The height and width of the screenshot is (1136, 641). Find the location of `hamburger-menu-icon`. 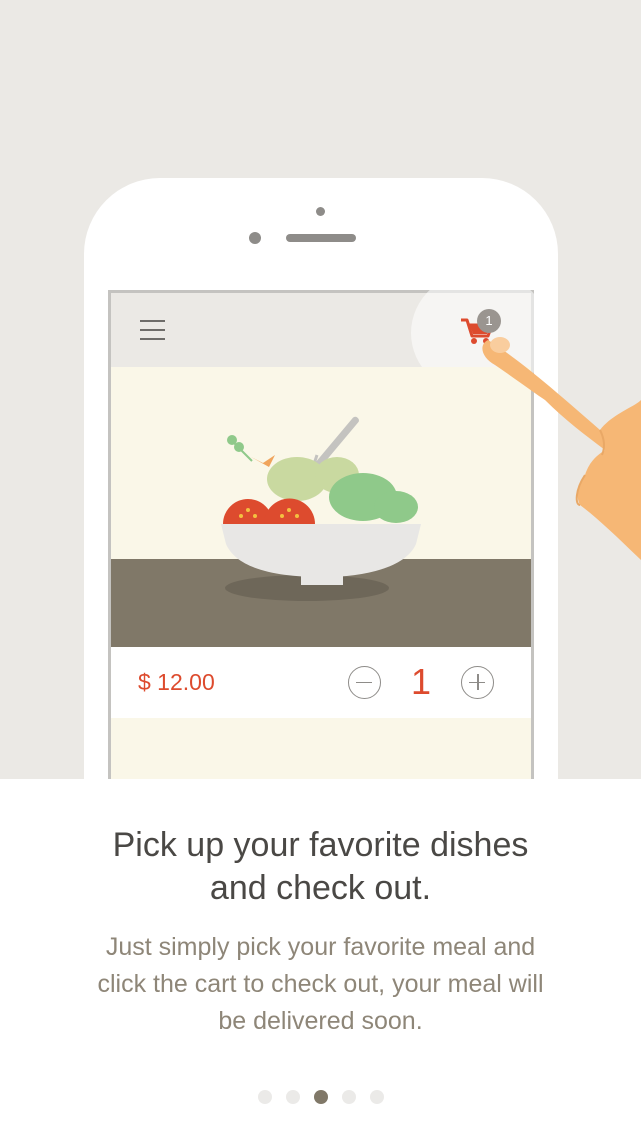

hamburger-menu-icon is located at coordinates (152, 330).